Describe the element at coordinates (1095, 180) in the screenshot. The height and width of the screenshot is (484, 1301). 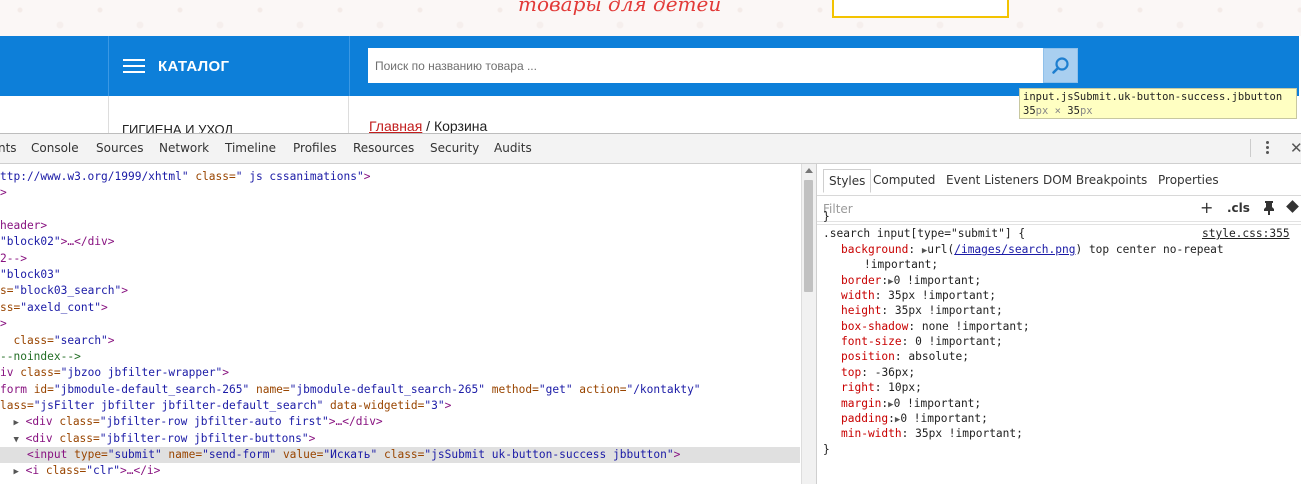
I see `tab-dom-breakpoints: DOM Breakpoints` at that location.